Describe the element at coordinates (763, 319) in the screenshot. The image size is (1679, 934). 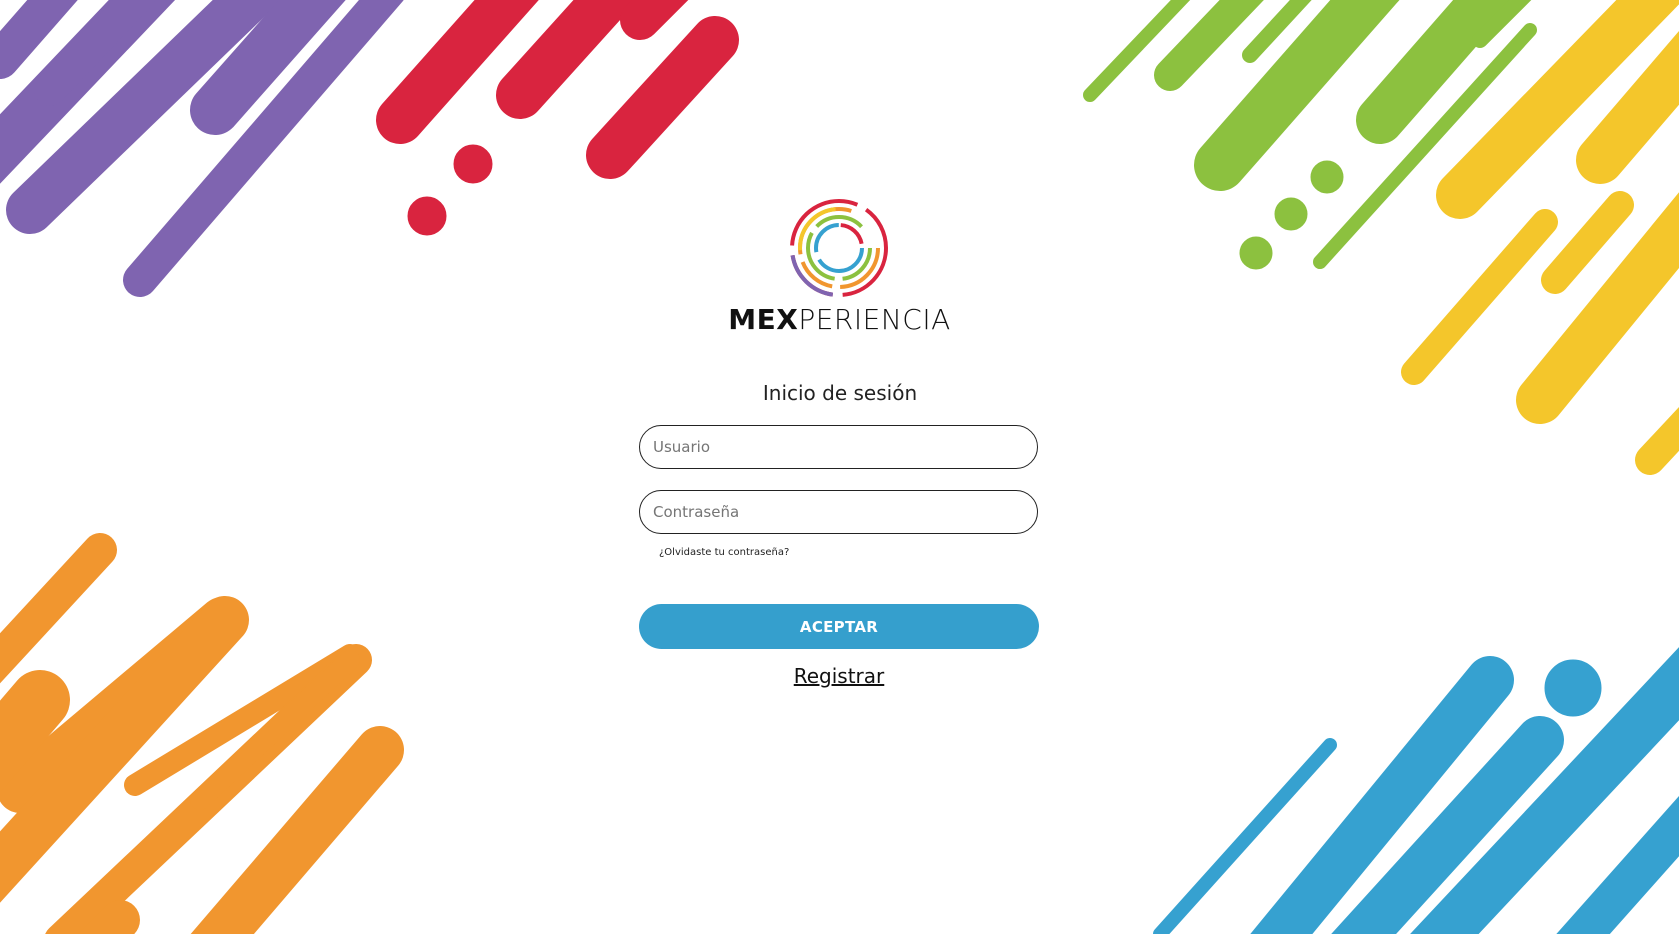
I see `brand-name-bold: MEX` at that location.